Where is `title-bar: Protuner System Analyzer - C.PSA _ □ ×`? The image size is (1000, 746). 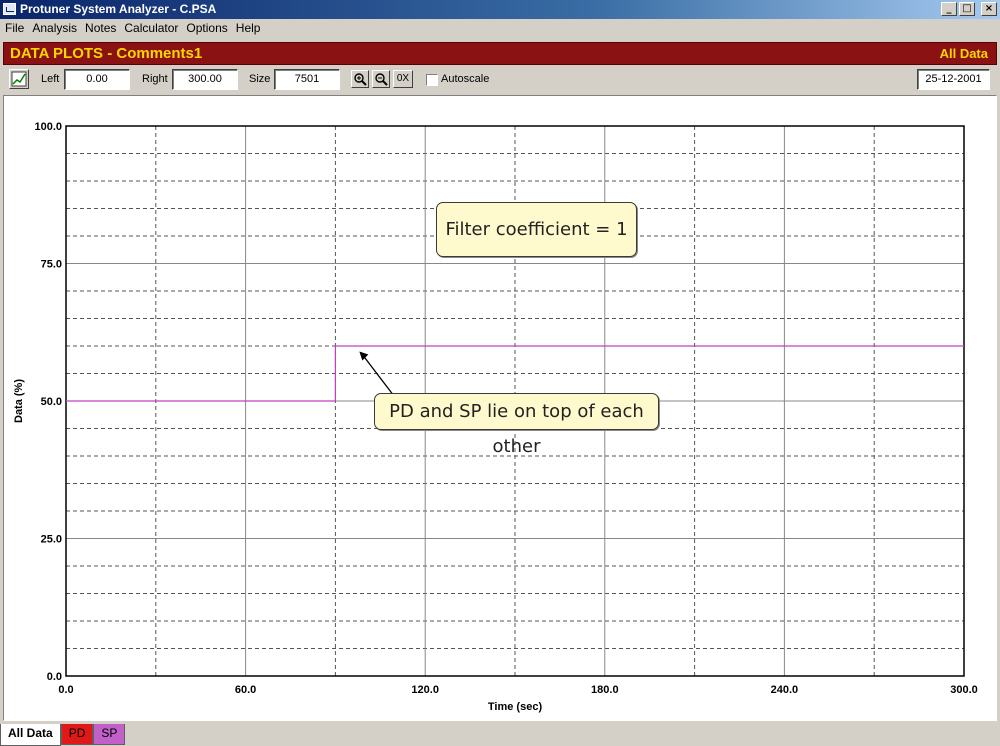
title-bar: Protuner System Analyzer - C.PSA _ □ × is located at coordinates (500, 9).